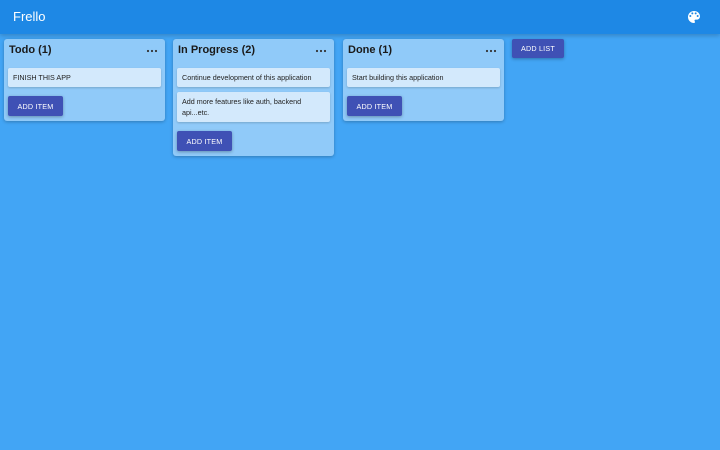 This screenshot has width=720, height=450. I want to click on card: FINISH THIS APP, so click(84, 77).